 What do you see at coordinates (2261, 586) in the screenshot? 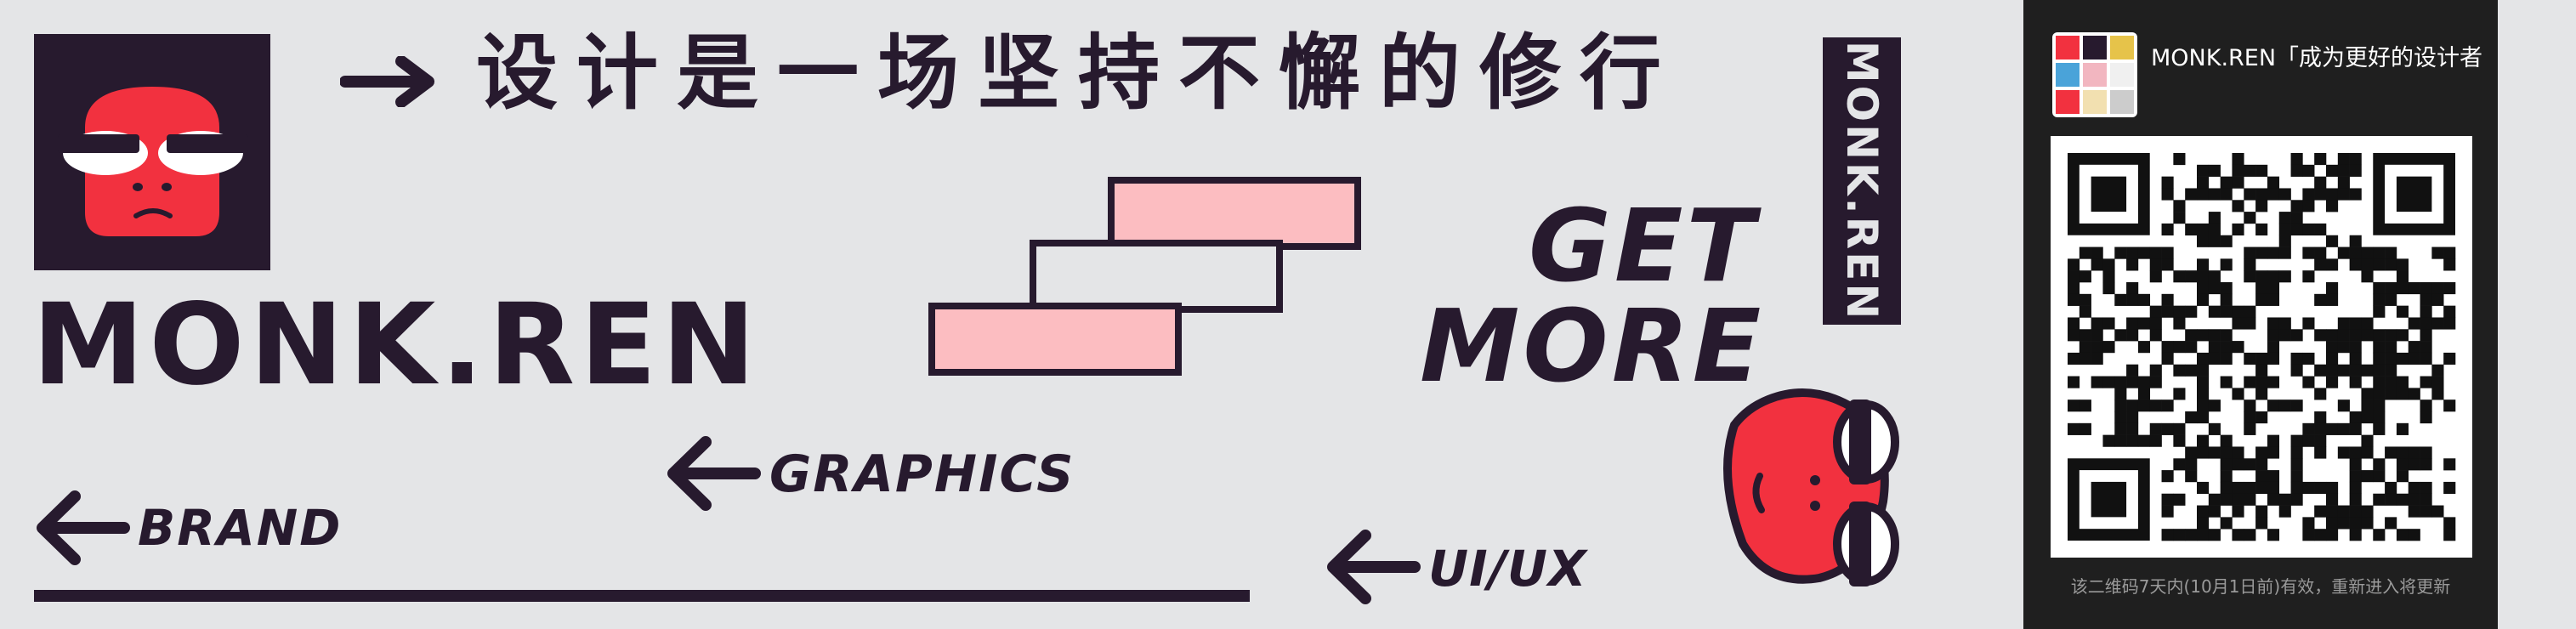
I see `qr-expiry-note: 该二维码7天内(10月1日前)有效，重新进入将更新` at bounding box center [2261, 586].